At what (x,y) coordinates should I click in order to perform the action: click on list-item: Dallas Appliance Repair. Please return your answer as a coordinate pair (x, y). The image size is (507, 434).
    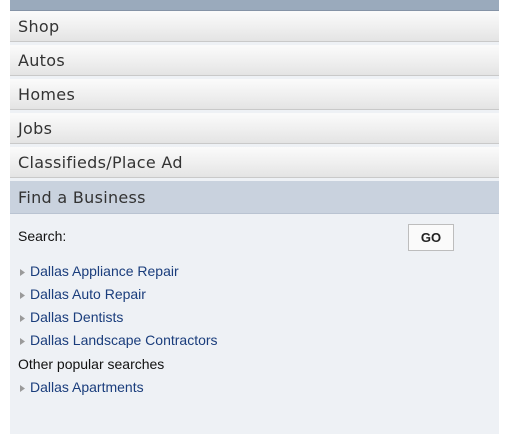
    Looking at the image, I should click on (258, 271).